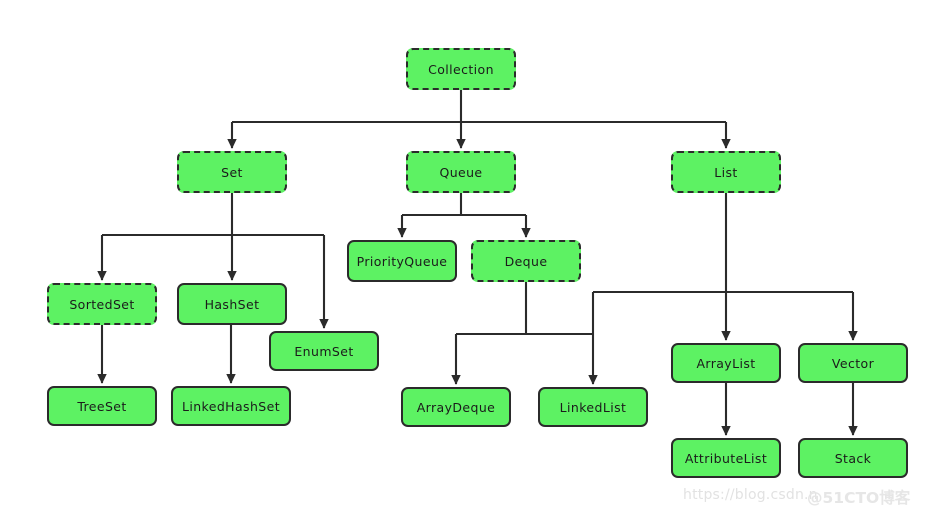  I want to click on node-arraylist: ArrayList, so click(726, 363).